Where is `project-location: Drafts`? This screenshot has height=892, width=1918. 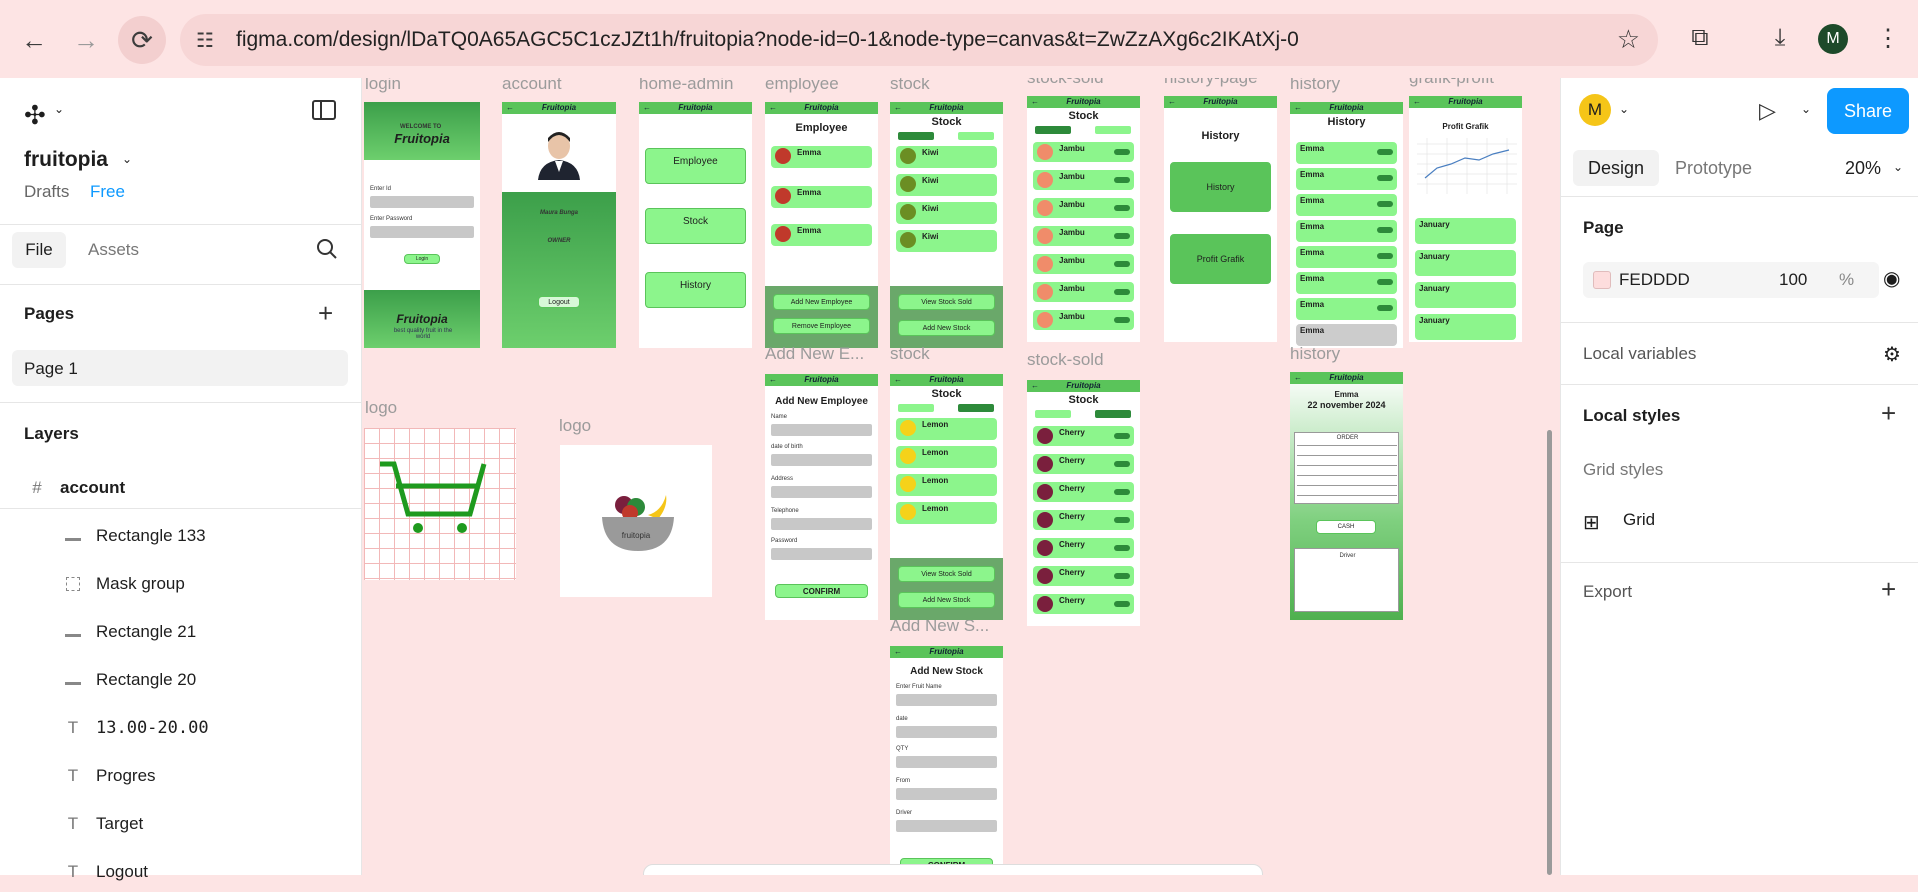 project-location: Drafts is located at coordinates (46, 192).